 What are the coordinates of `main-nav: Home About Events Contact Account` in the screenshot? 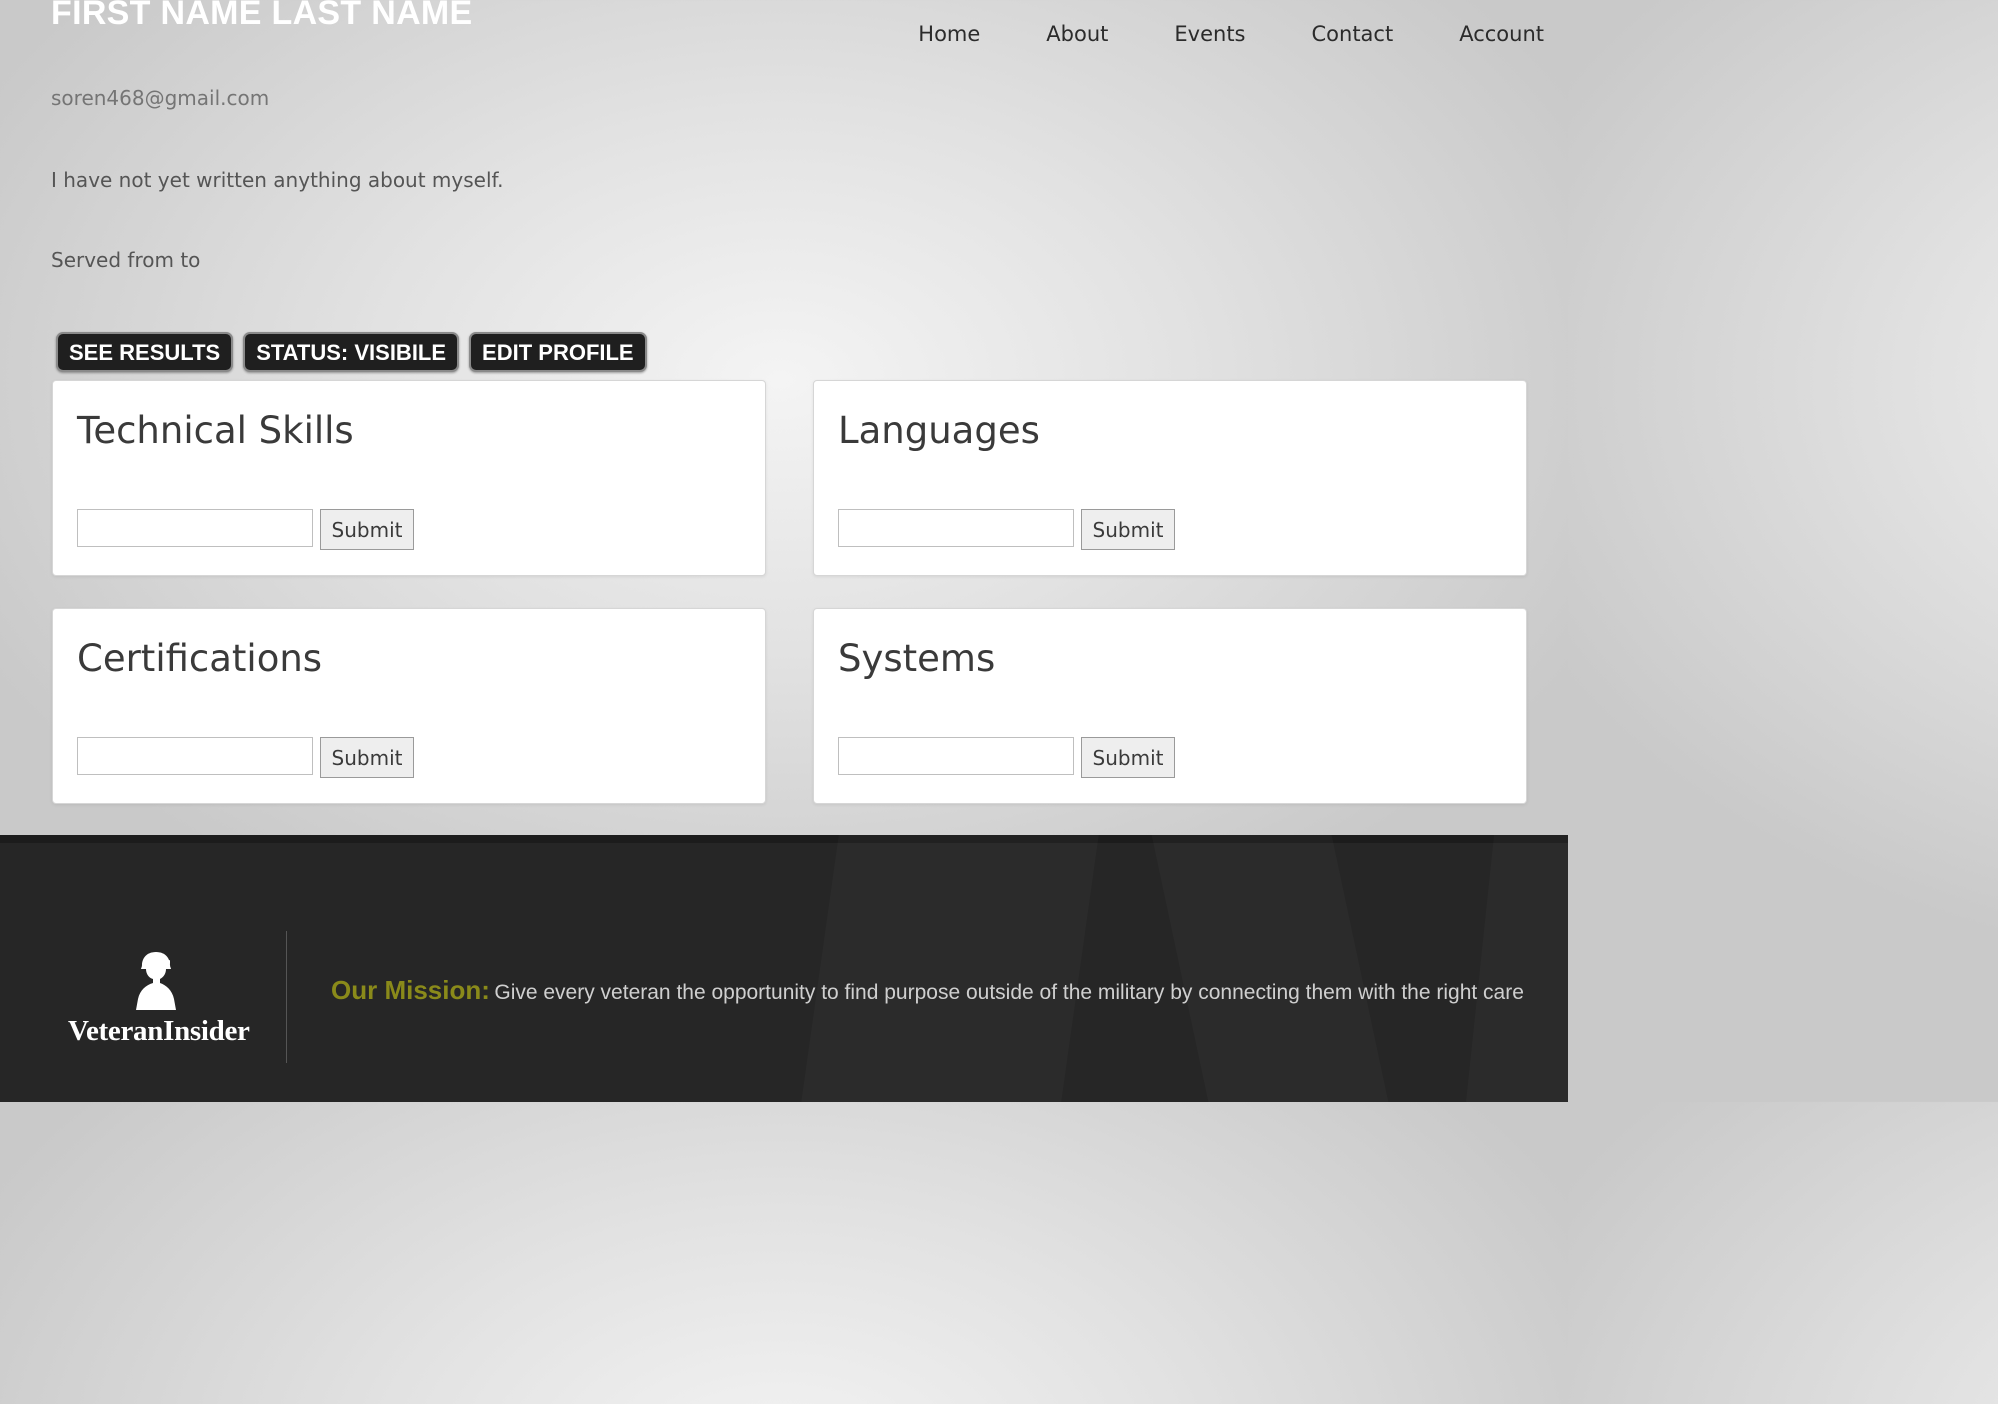 It's located at (1198, 34).